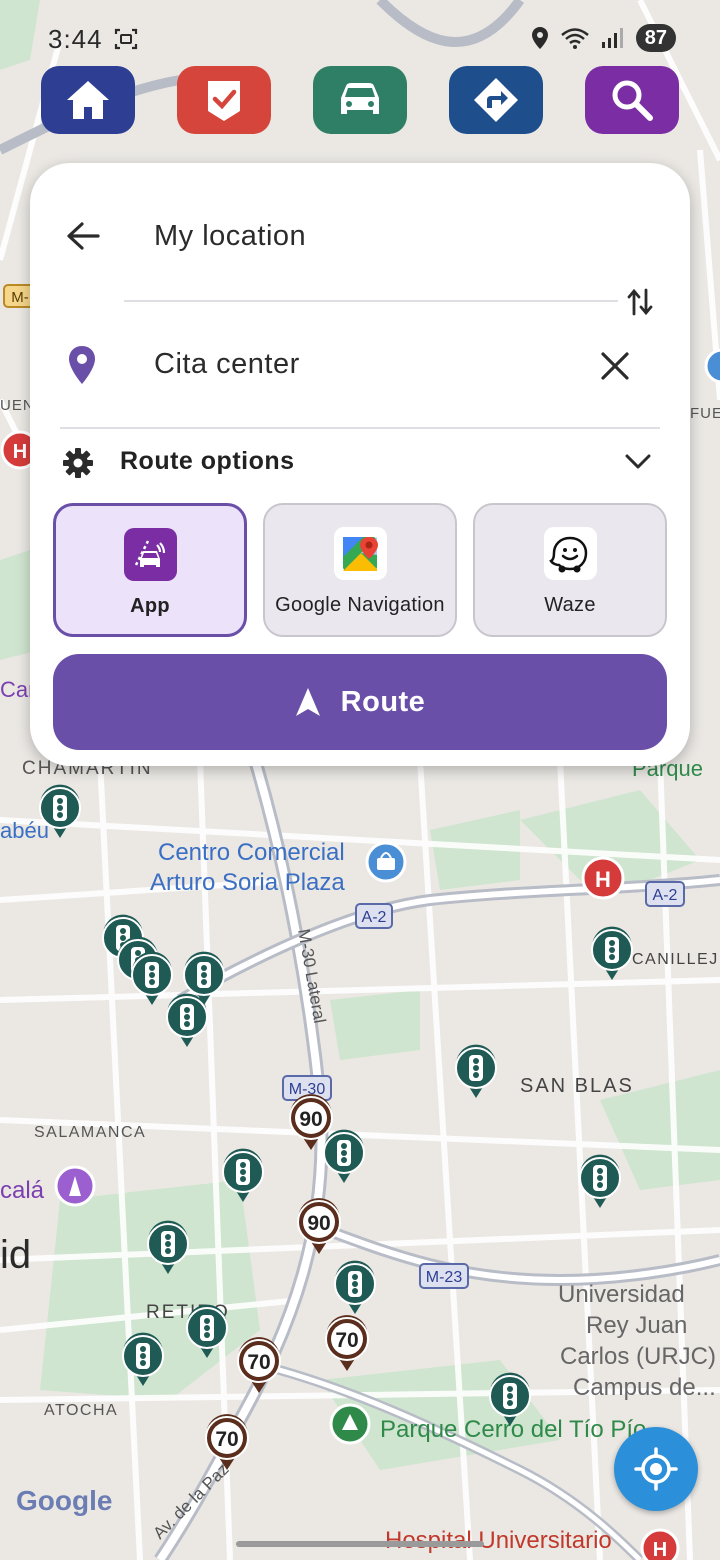 The width and height of the screenshot is (720, 1560). I want to click on location-icon, so click(539, 38).